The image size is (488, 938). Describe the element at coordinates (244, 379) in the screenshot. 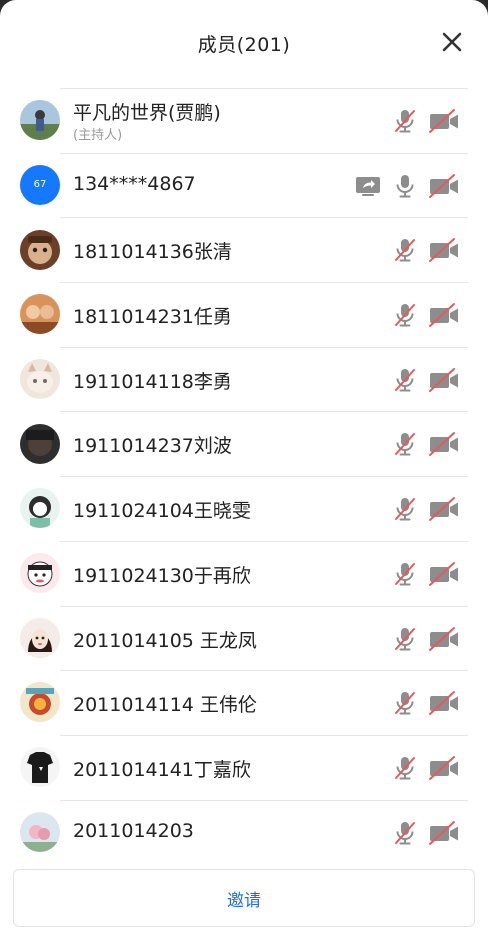

I see `member-row: 1911014118李勇` at that location.